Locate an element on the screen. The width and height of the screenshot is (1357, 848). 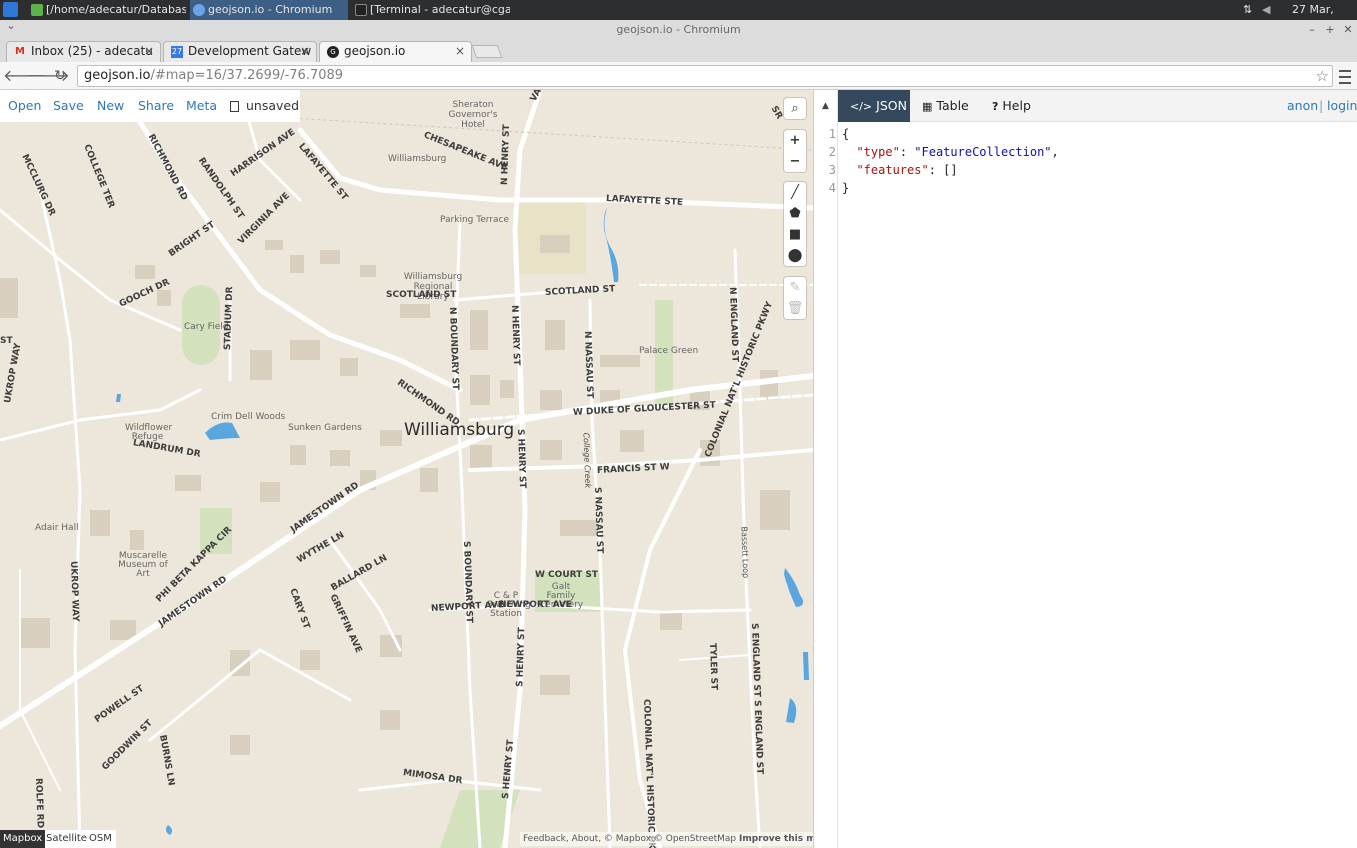
map-search-control: ⌕ is located at coordinates (795, 108).